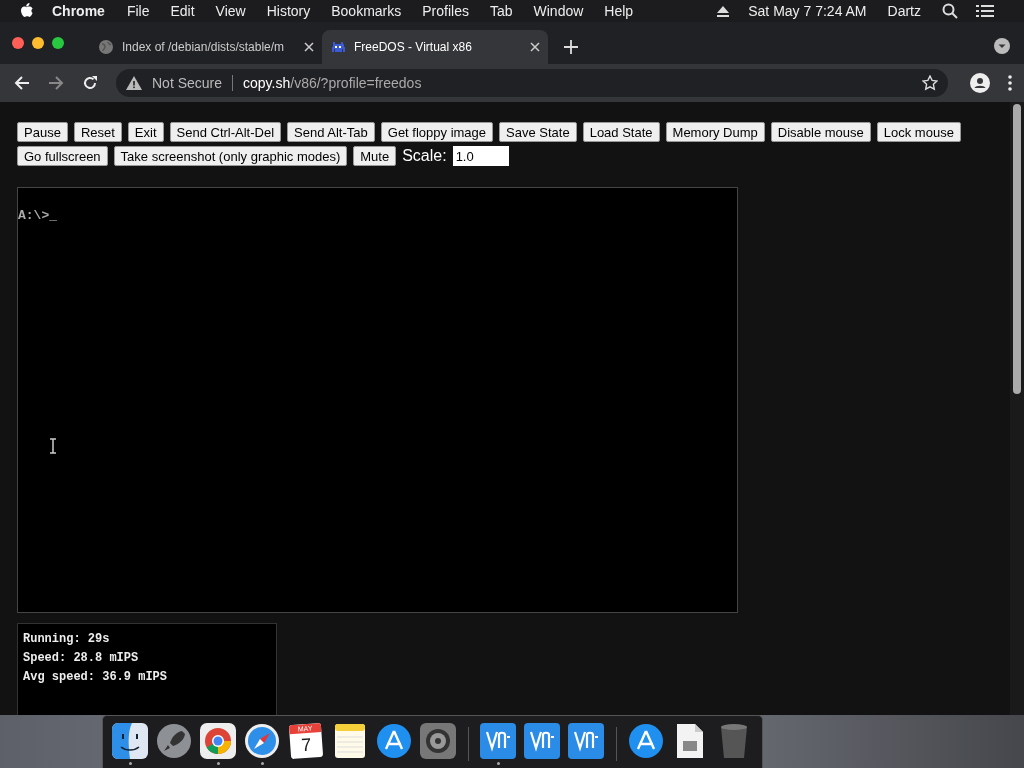  What do you see at coordinates (90, 83) in the screenshot?
I see `reload-icon` at bounding box center [90, 83].